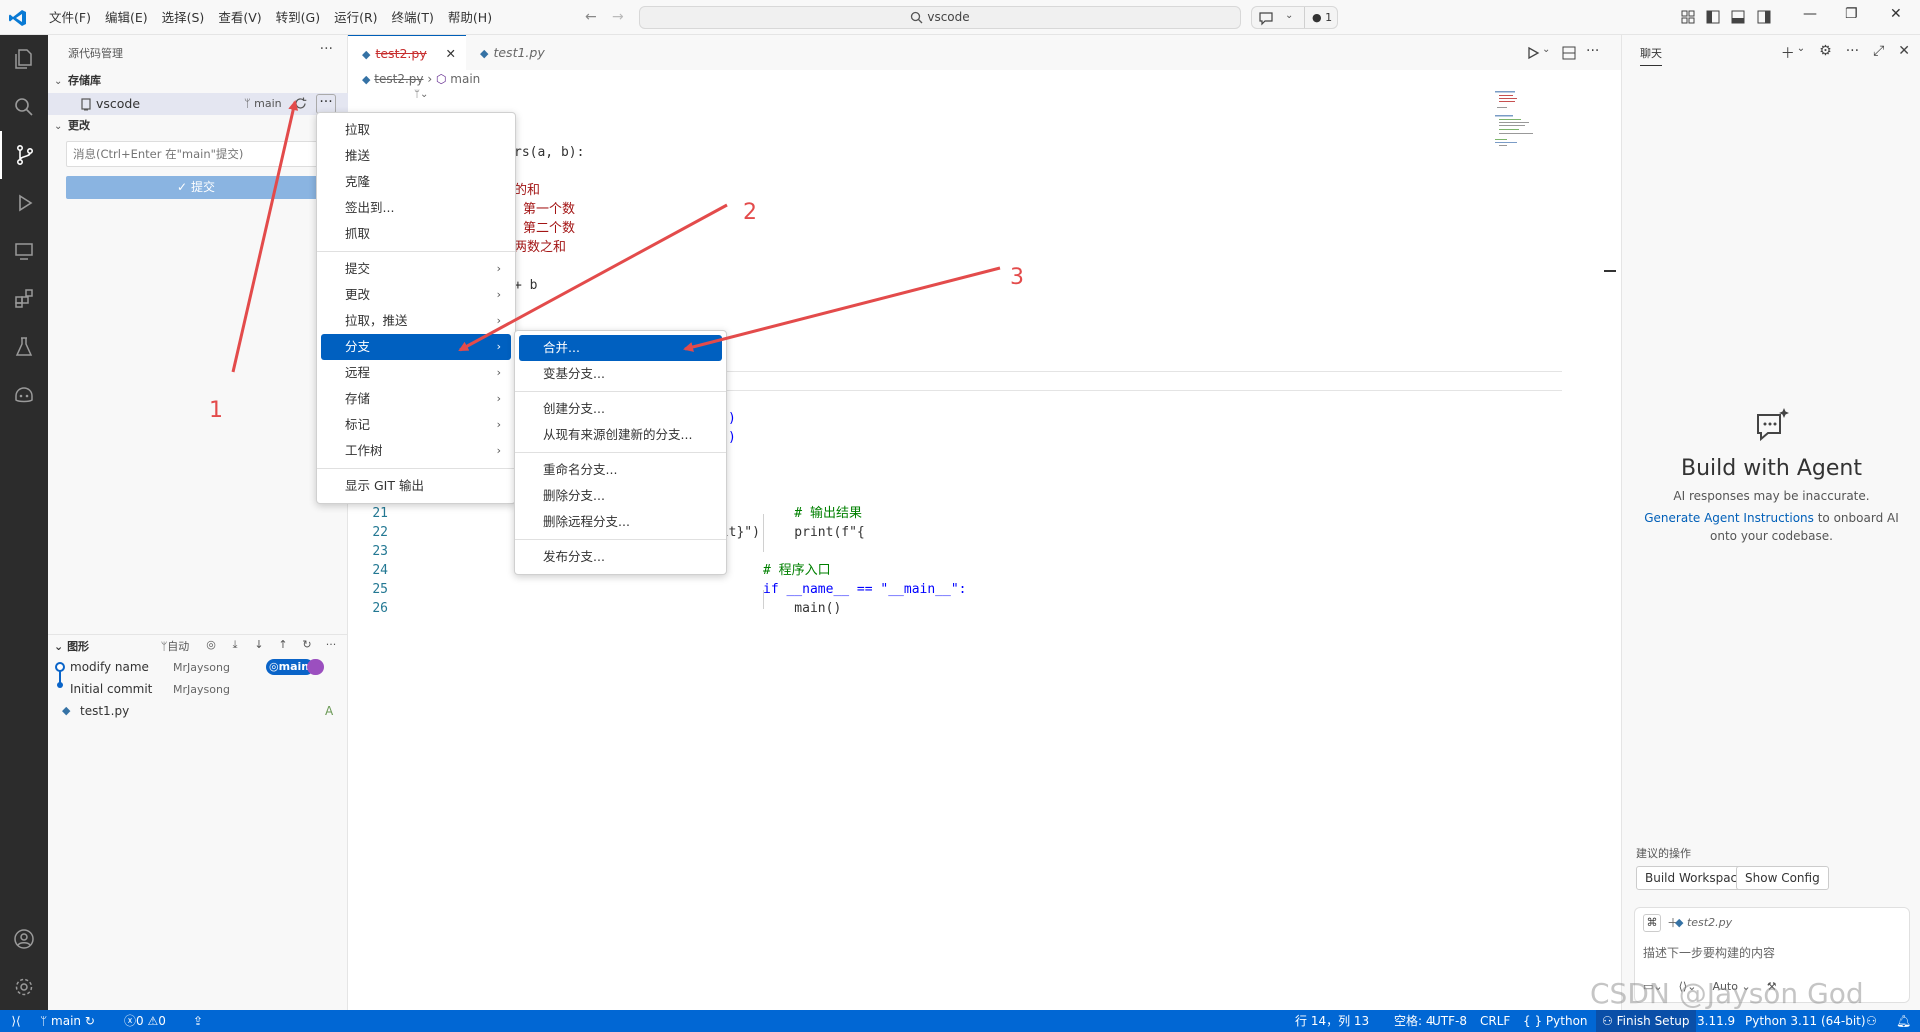  Describe the element at coordinates (416, 373) in the screenshot. I see `menu-item-remote: 远程 ›` at that location.